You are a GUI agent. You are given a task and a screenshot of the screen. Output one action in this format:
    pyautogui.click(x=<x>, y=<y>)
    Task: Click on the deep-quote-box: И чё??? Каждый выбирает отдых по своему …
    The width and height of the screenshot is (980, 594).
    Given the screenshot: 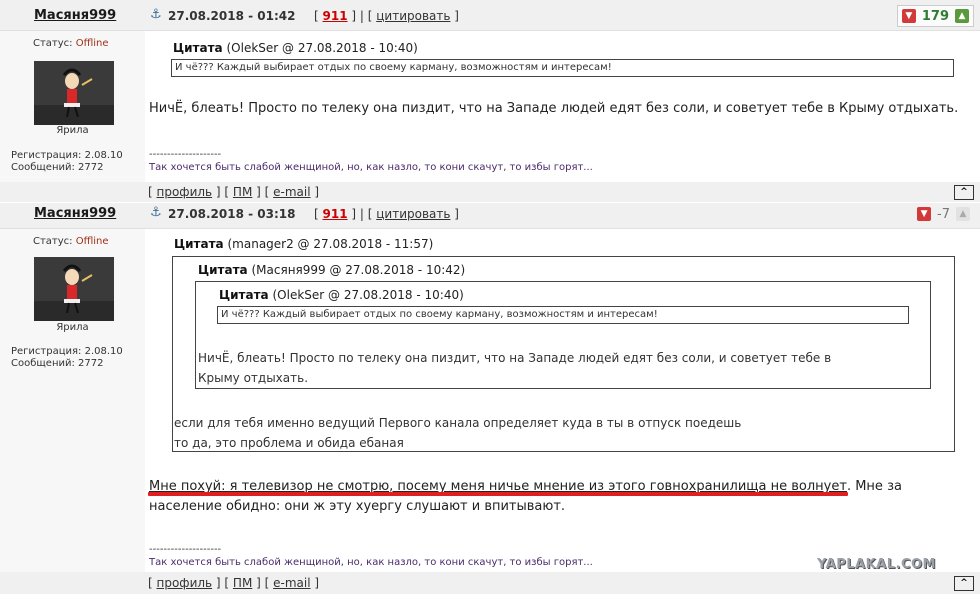 What is the action you would take?
    pyautogui.click(x=563, y=315)
    